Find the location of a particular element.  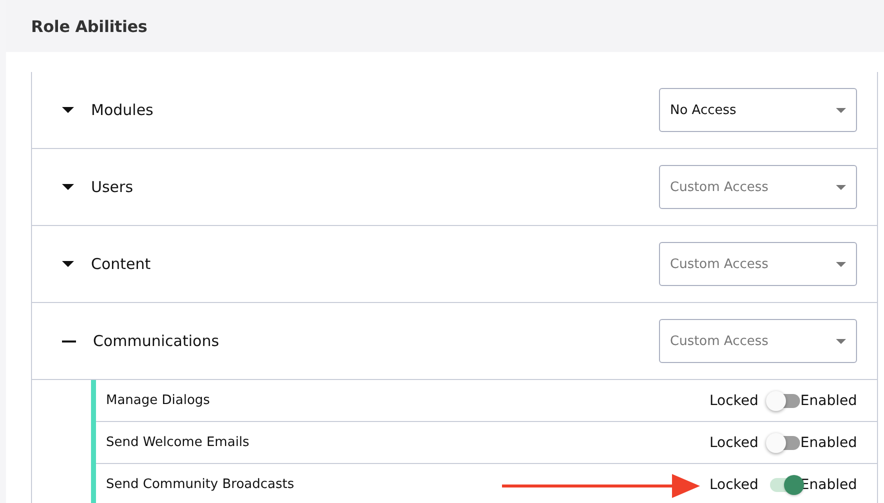

collapse-icon is located at coordinates (69, 341).